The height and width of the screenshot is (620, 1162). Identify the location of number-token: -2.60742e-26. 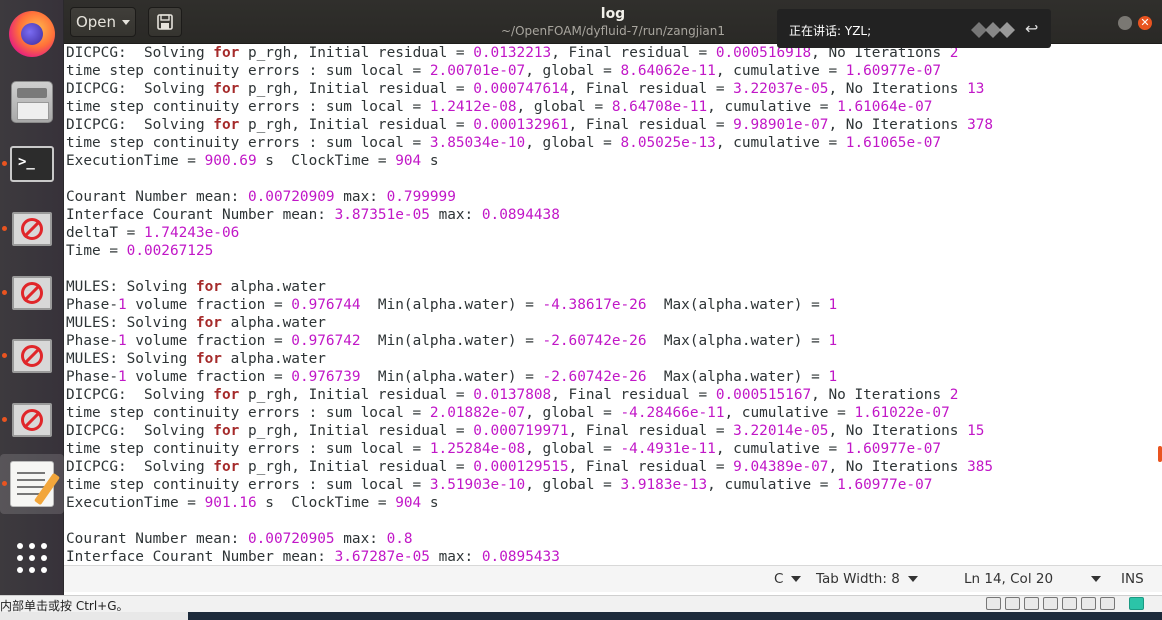
(594, 341).